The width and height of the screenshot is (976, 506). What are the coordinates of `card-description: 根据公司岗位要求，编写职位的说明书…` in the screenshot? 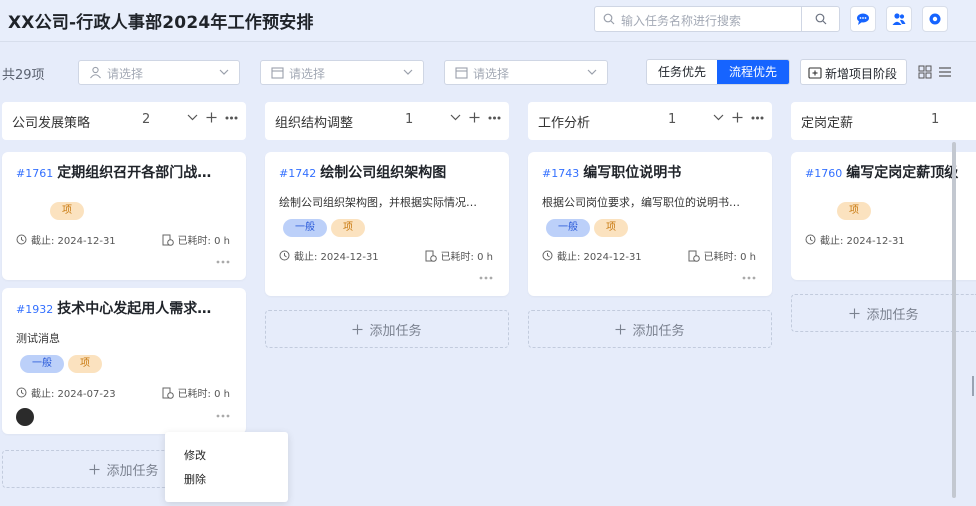 It's located at (641, 202).